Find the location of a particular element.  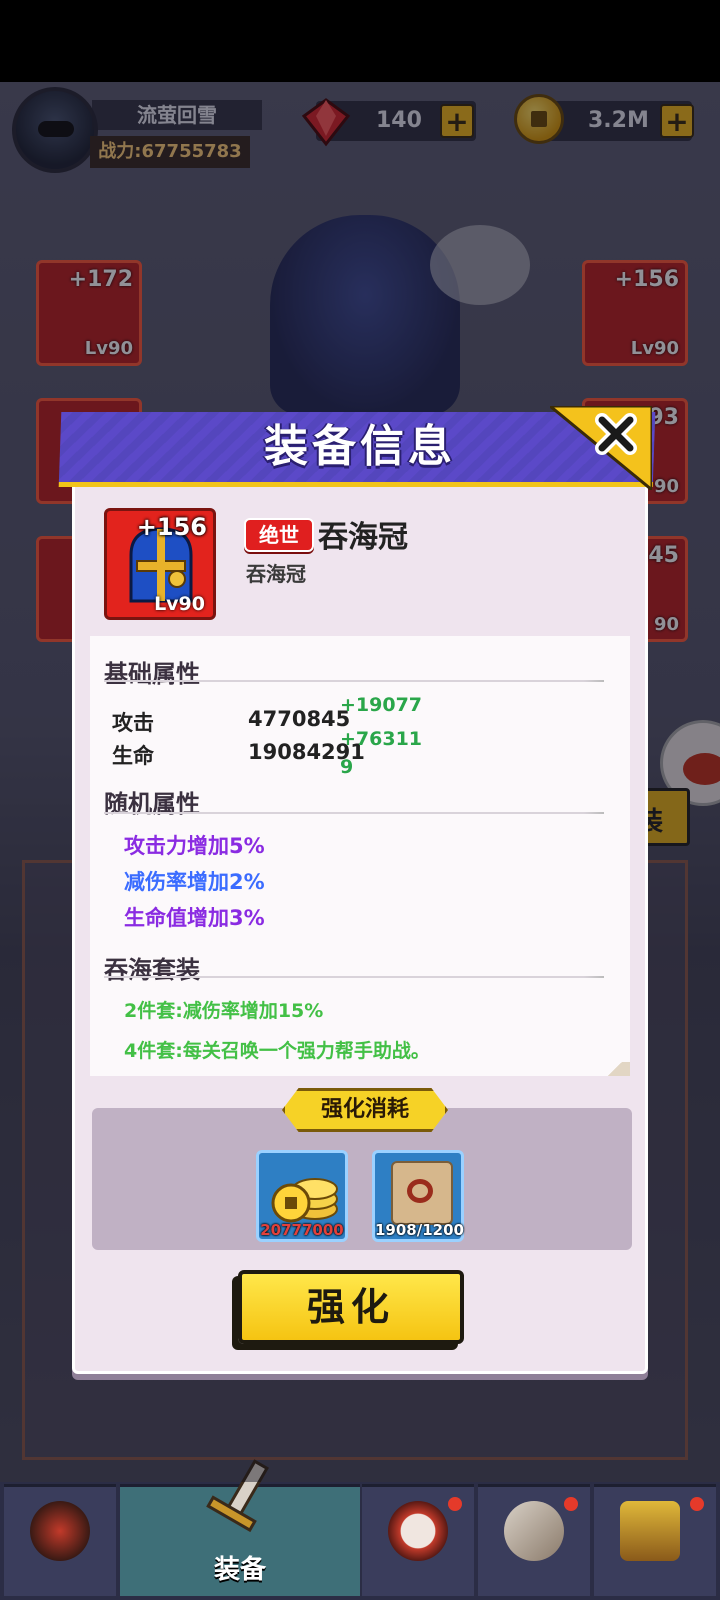

set-bonus-4pc: 4件套:每关召唤一个强力帮手助战。 is located at coordinates (277, 1051).